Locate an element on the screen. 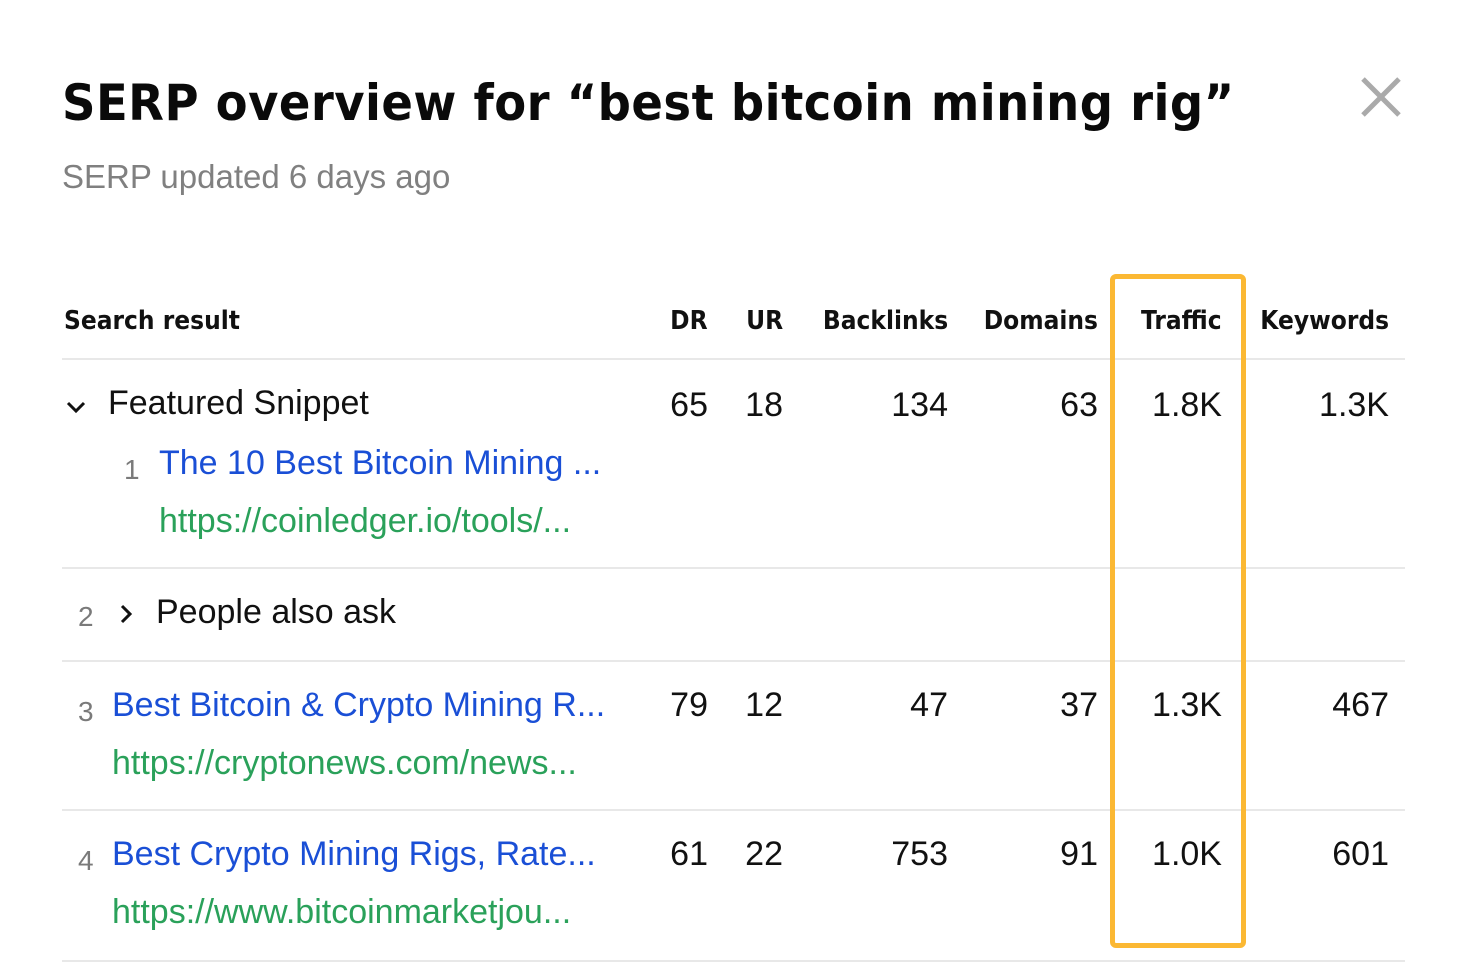 This screenshot has width=1470, height=964. dr-value: 61 is located at coordinates (689, 854).